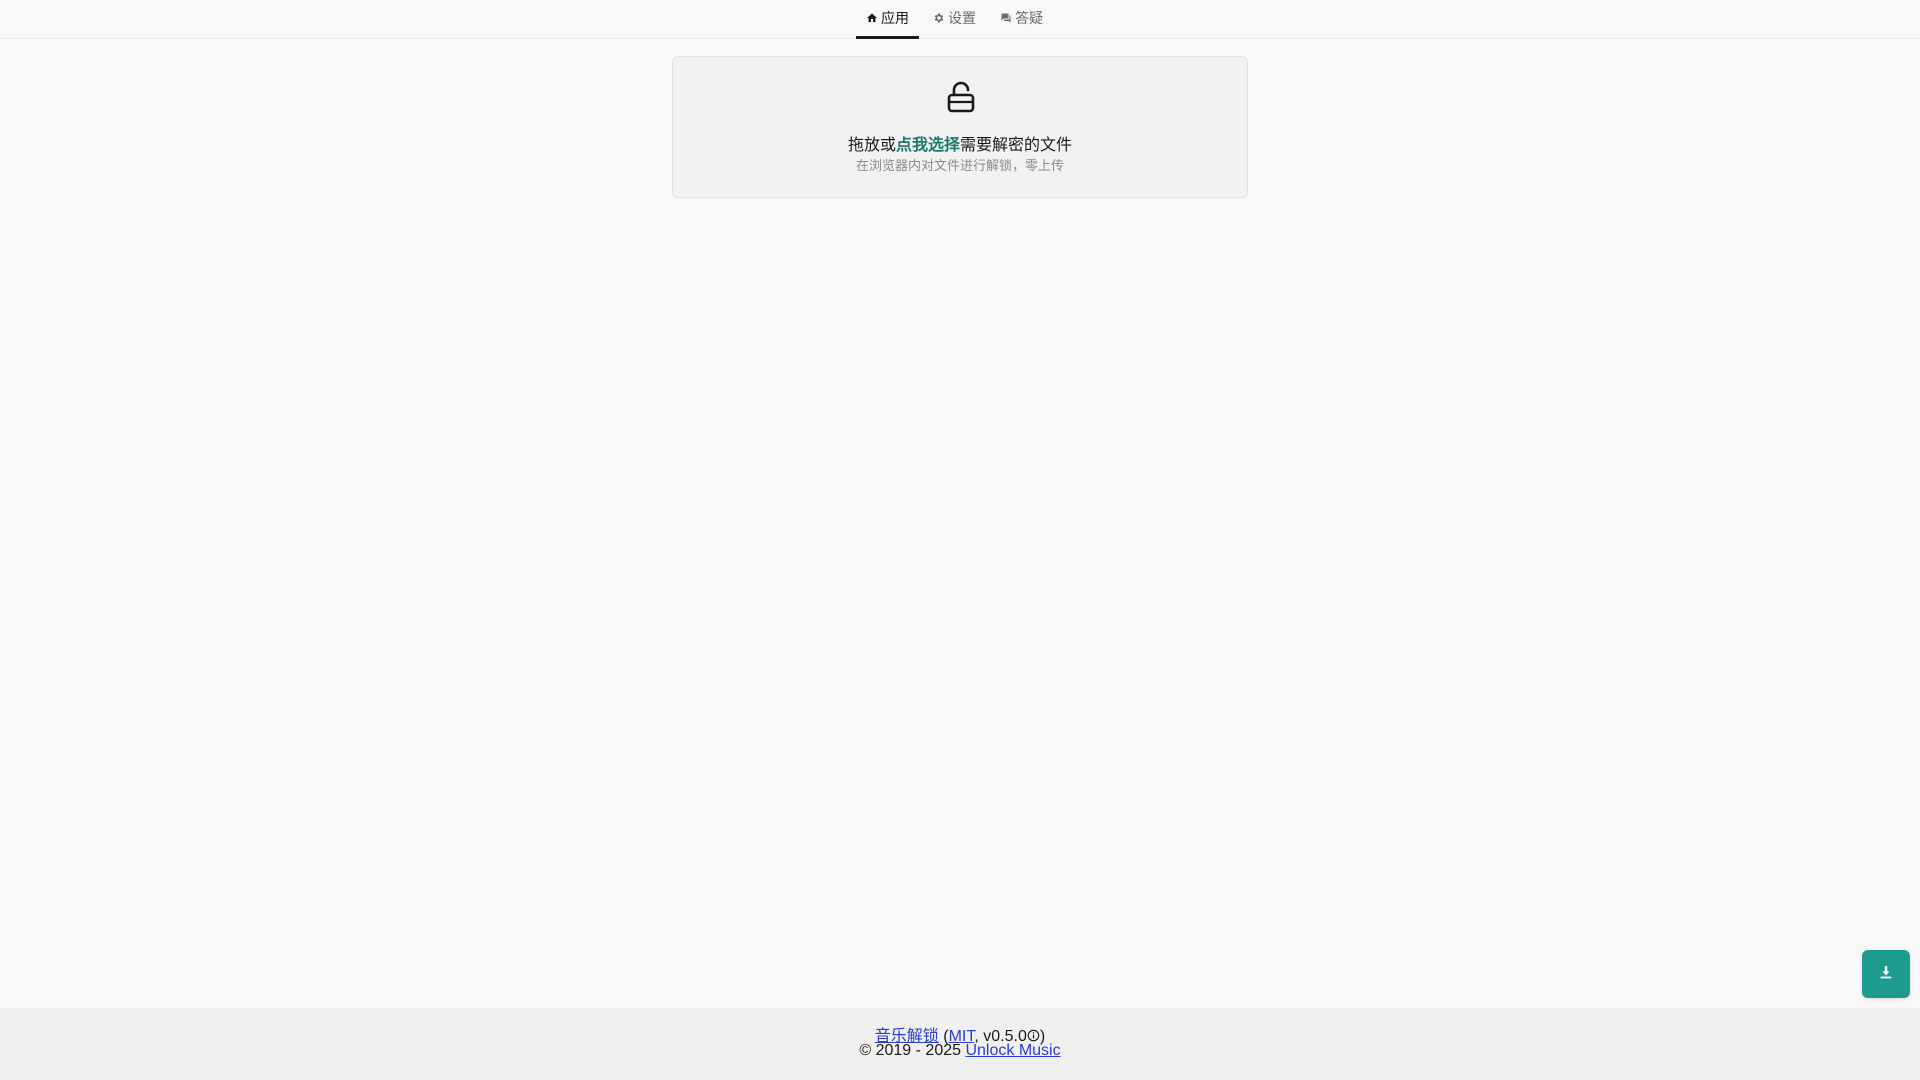 This screenshot has width=1920, height=1080. I want to click on tab-app: 应用, so click(887, 19).